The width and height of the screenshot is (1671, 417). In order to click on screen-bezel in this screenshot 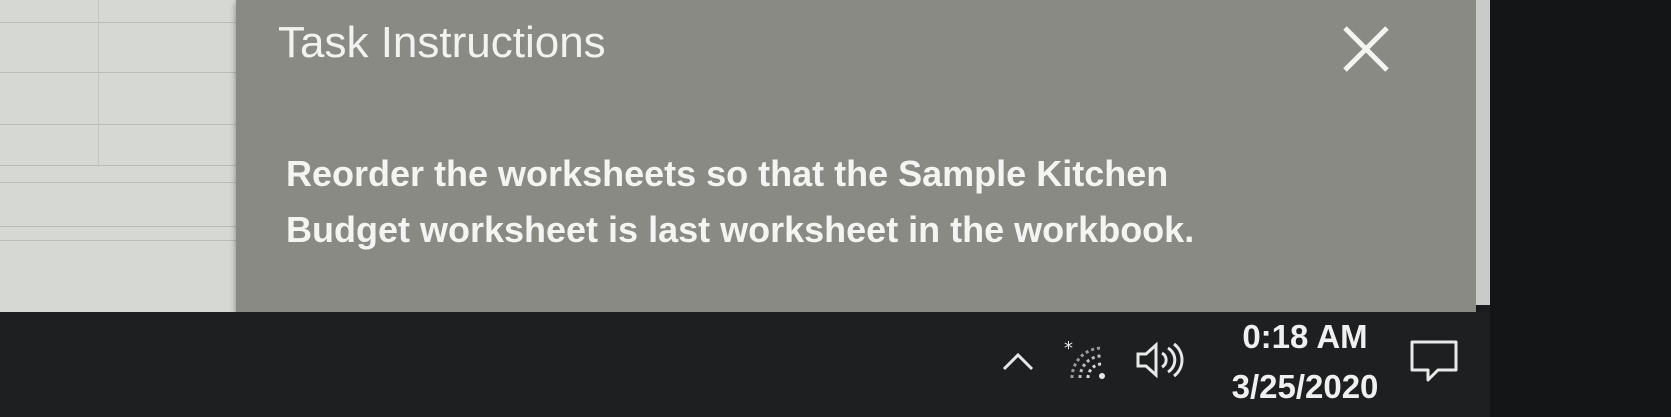, I will do `click(1580, 208)`.